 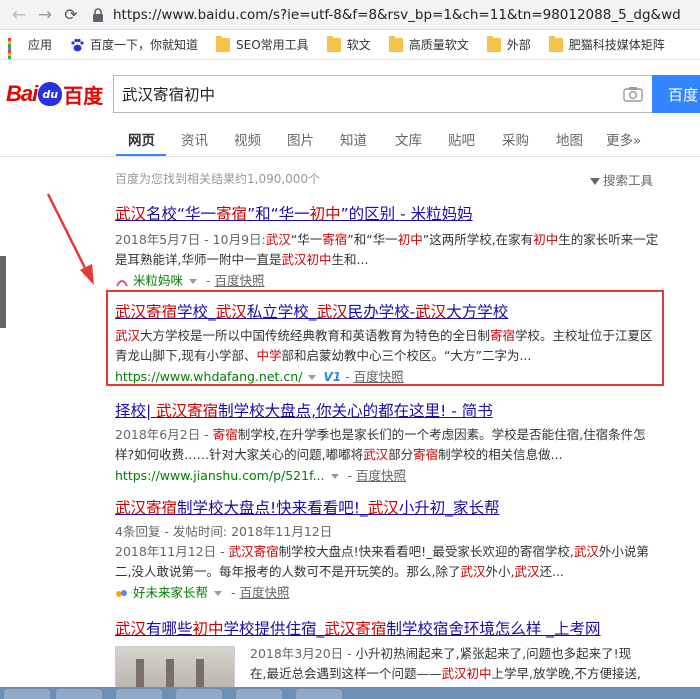 What do you see at coordinates (208, 377) in the screenshot?
I see `result-url: https://www.whdafang.net.cn/` at bounding box center [208, 377].